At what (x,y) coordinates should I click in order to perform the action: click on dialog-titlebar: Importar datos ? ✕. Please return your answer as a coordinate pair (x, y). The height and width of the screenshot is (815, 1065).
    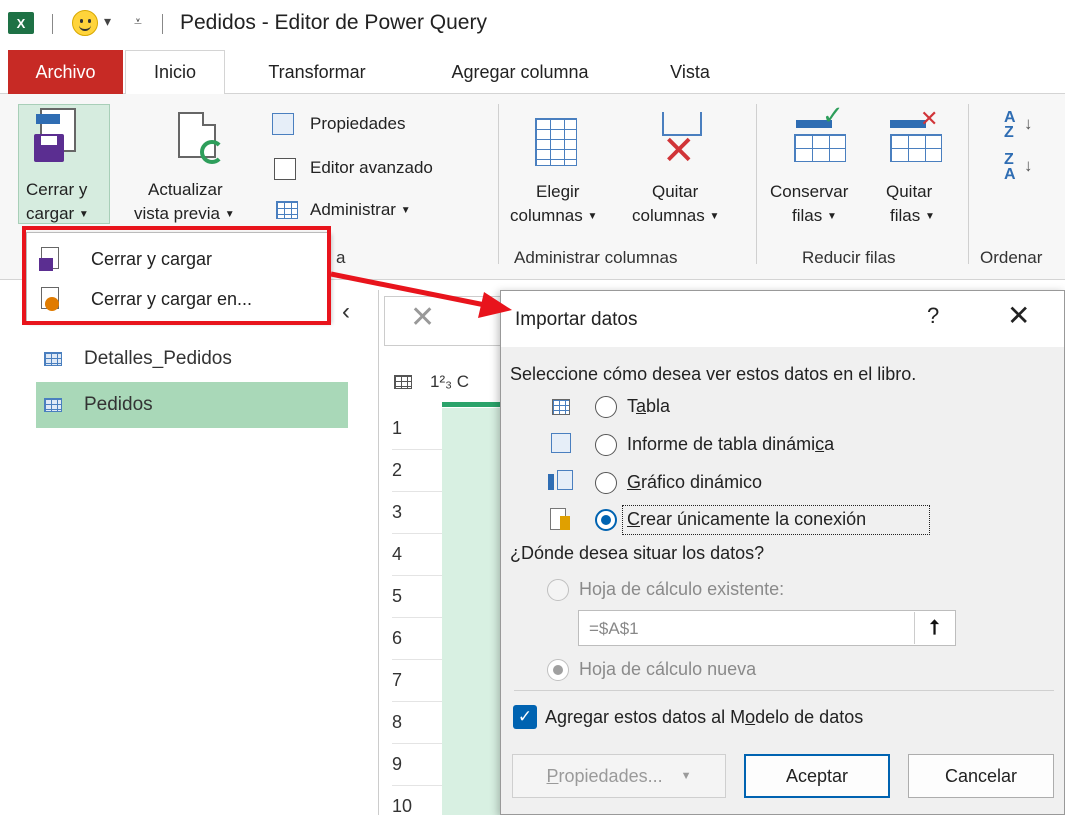
    Looking at the image, I should click on (782, 319).